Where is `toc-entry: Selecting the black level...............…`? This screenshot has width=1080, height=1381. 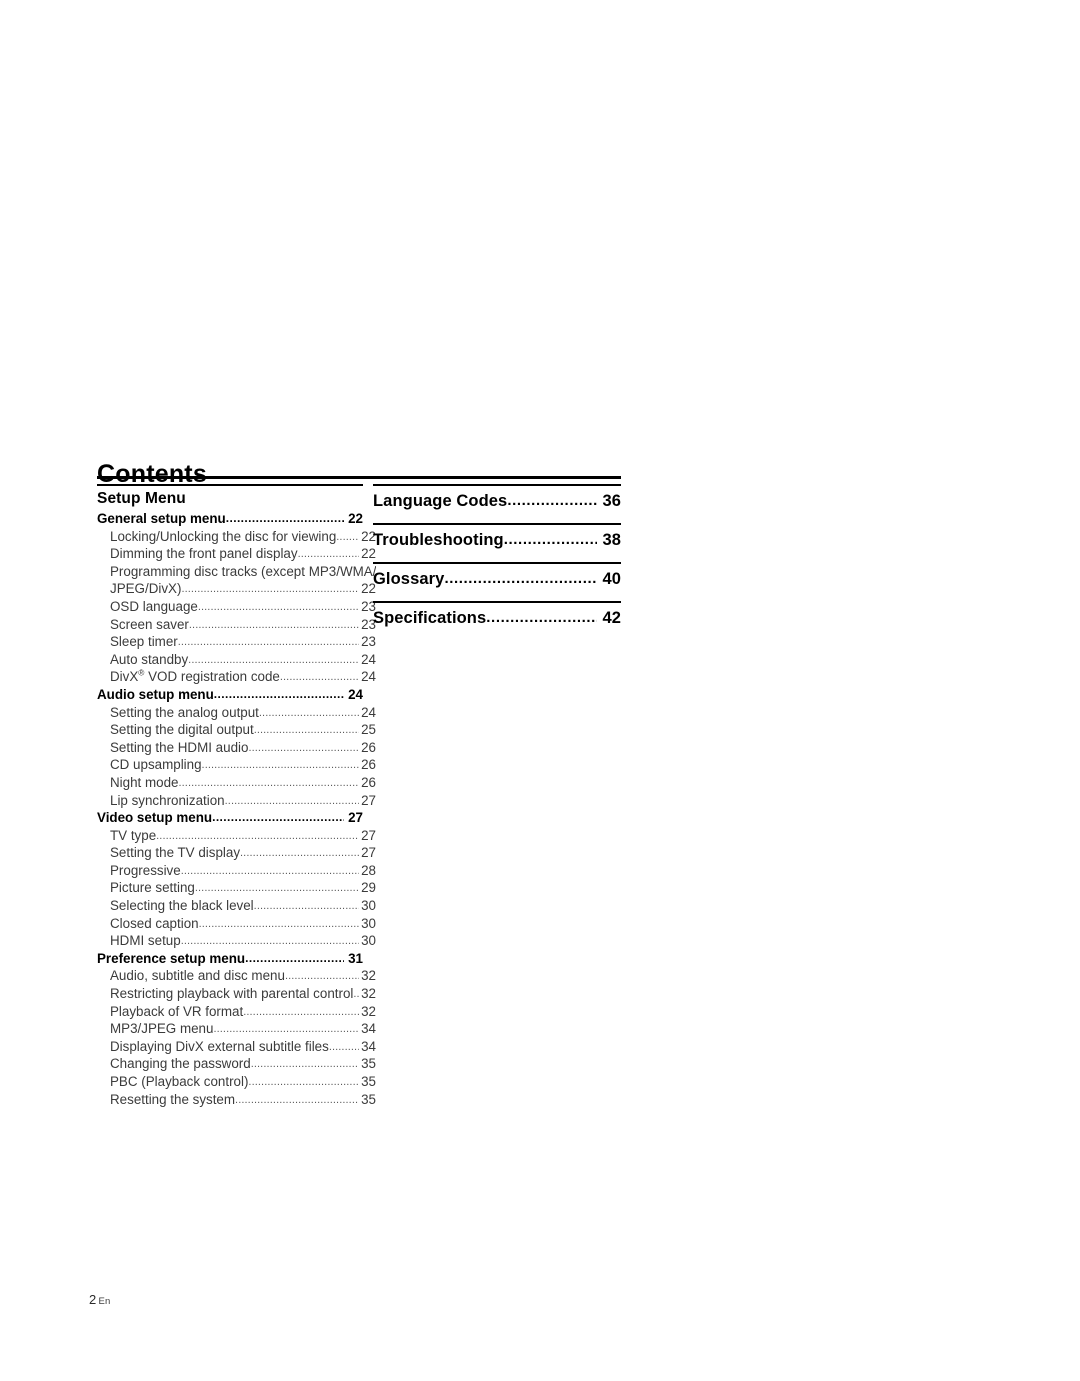 toc-entry: Selecting the black level...............… is located at coordinates (236, 906).